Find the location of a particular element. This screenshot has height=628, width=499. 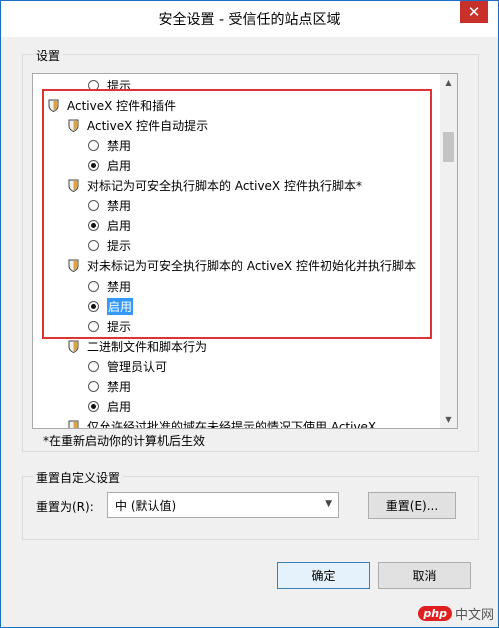

settings-label: 设置 is located at coordinates (48, 55).